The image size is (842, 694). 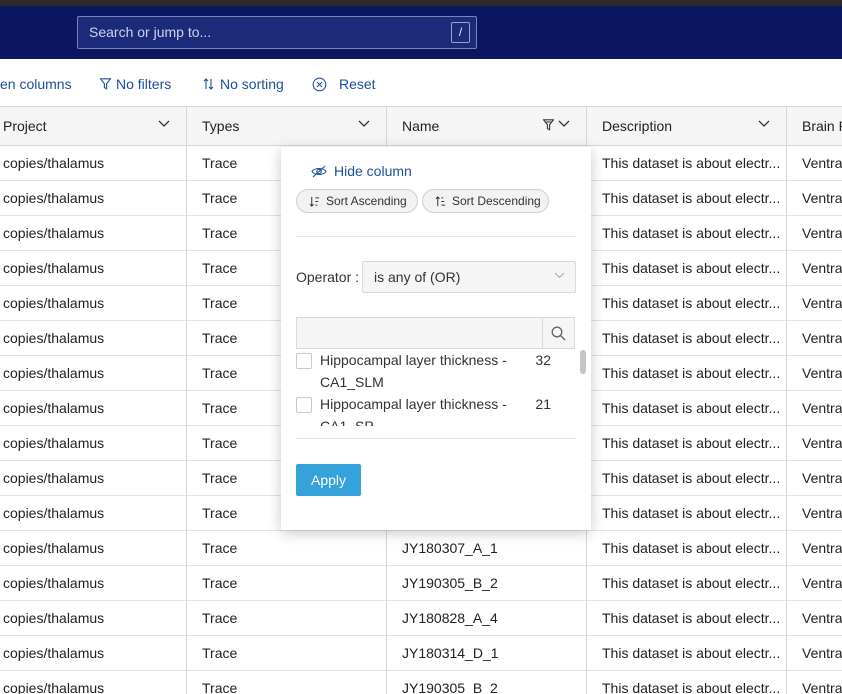 What do you see at coordinates (440, 200) in the screenshot?
I see `sort-descending-icon` at bounding box center [440, 200].